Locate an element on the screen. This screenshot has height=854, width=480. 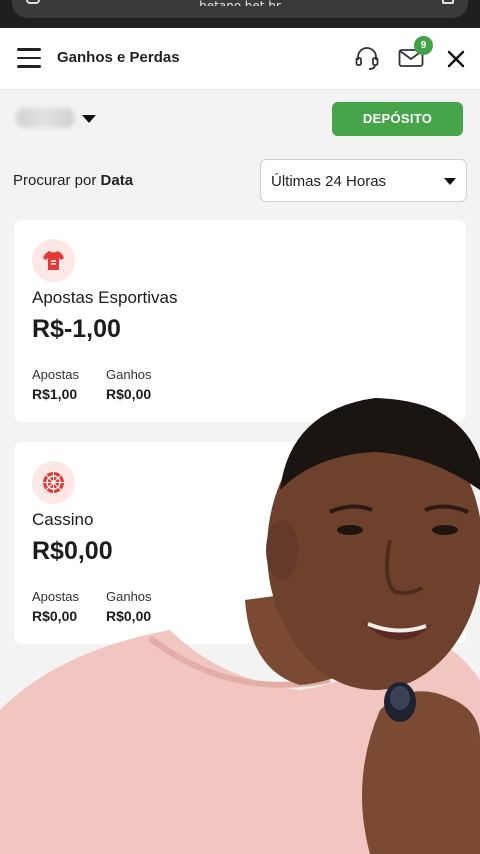
hamburger-menu-icon is located at coordinates (29, 58).